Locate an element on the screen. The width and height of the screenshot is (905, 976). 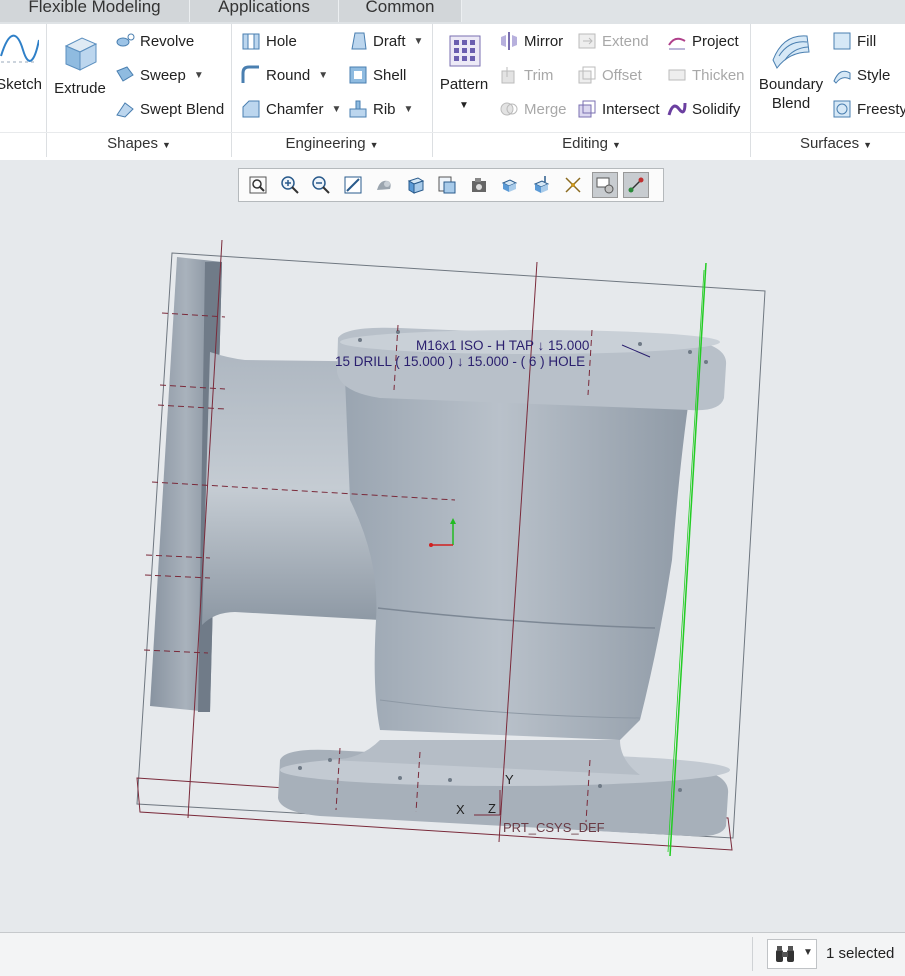
zoom-in-icon is located at coordinates (289, 185).